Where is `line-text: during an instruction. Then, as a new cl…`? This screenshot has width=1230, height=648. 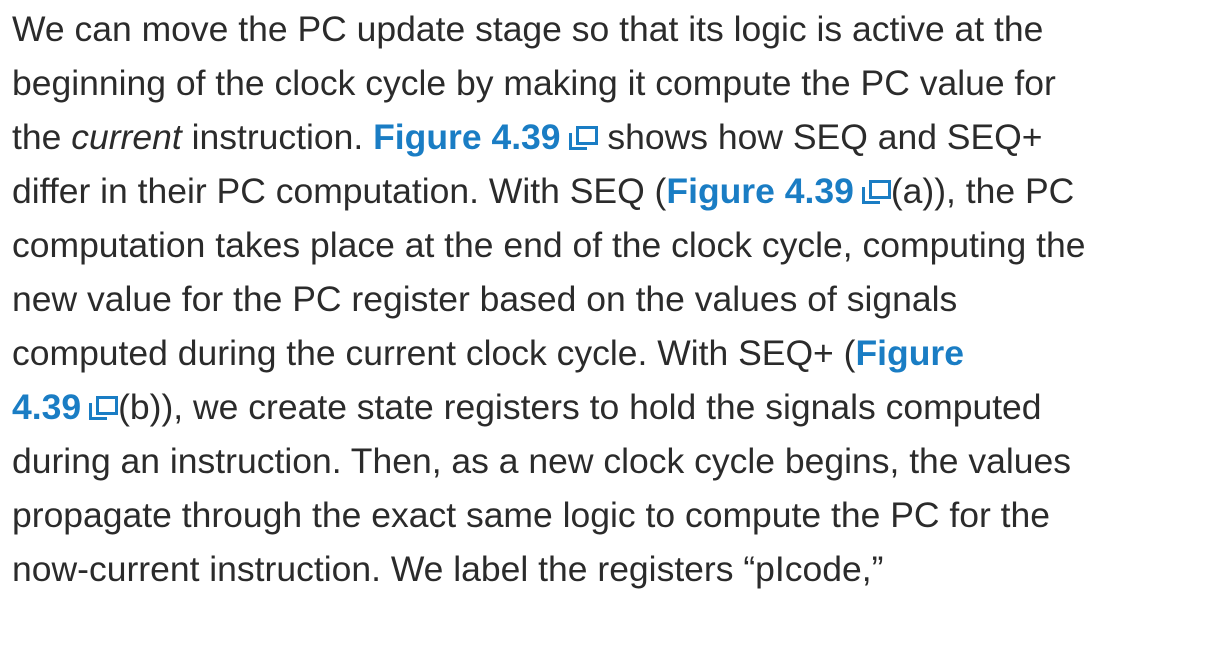
line-text: during an instruction. Then, as a new cl… is located at coordinates (542, 461).